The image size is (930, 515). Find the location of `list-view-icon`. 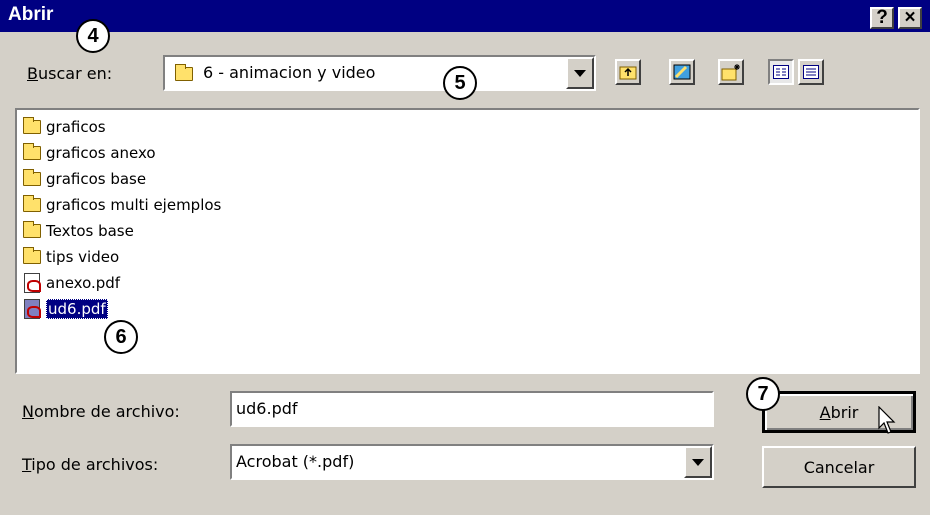

list-view-icon is located at coordinates (781, 72).